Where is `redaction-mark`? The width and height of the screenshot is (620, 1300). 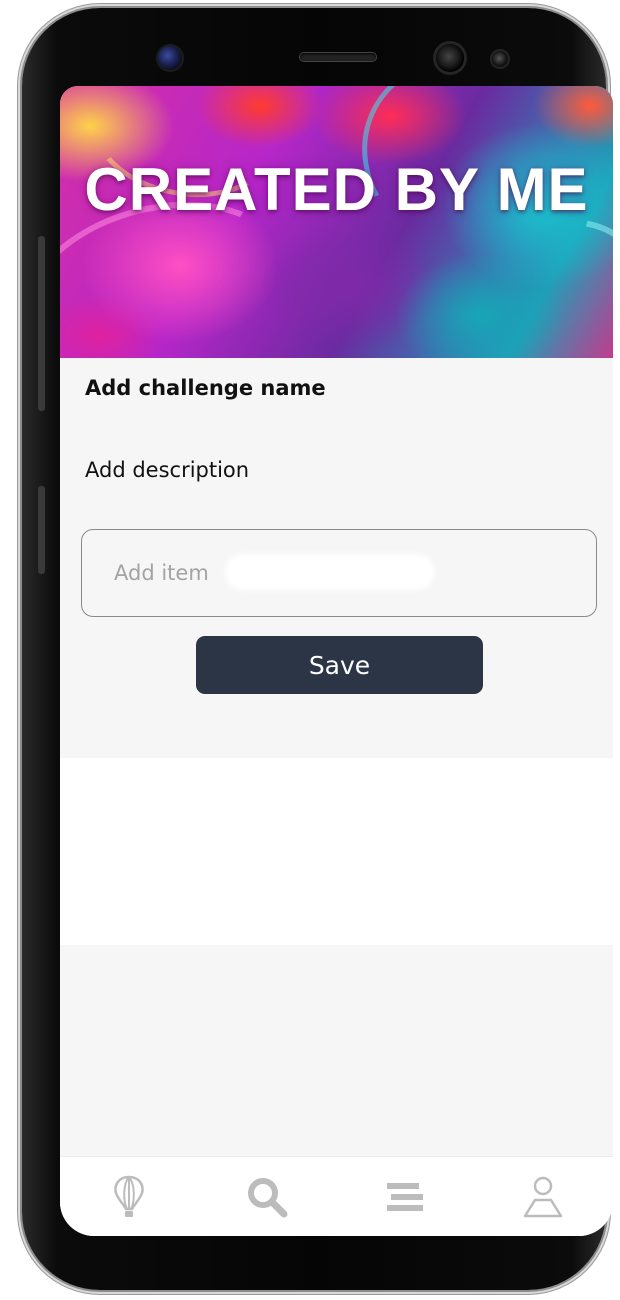
redaction-mark is located at coordinates (330, 572).